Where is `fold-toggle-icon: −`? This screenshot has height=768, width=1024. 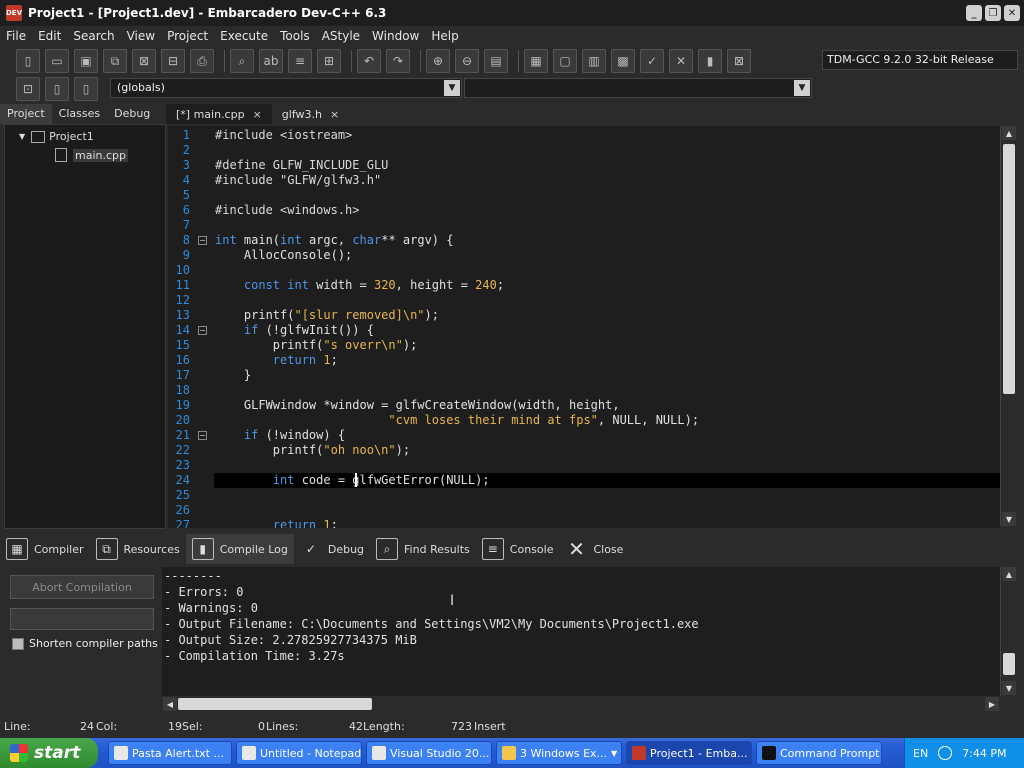
fold-toggle-icon: − is located at coordinates (202, 435).